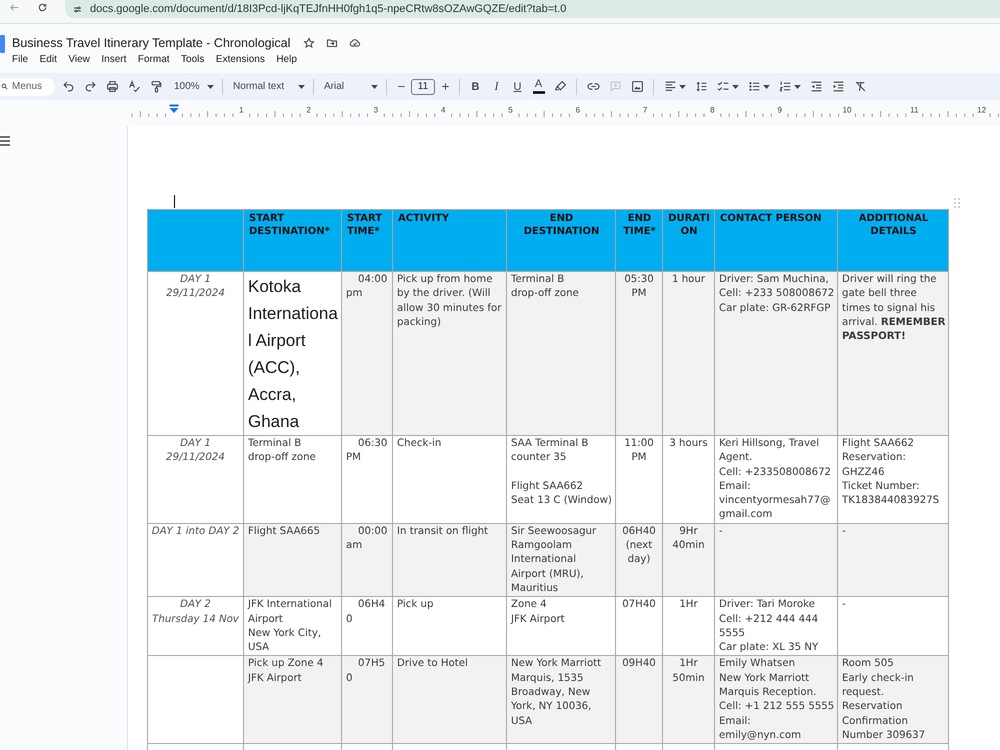 The image size is (1000, 750). I want to click on image-icon, so click(637, 86).